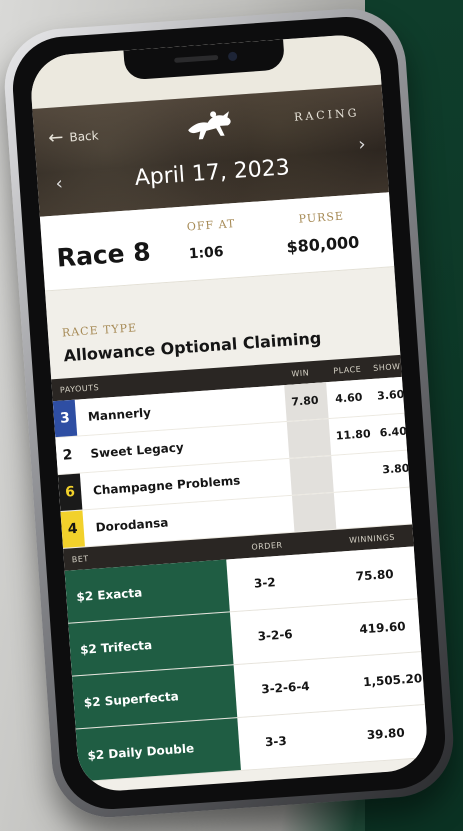 The image size is (463, 831). Describe the element at coordinates (141, 752) in the screenshot. I see `bet-name: $2 Daily Double` at that location.